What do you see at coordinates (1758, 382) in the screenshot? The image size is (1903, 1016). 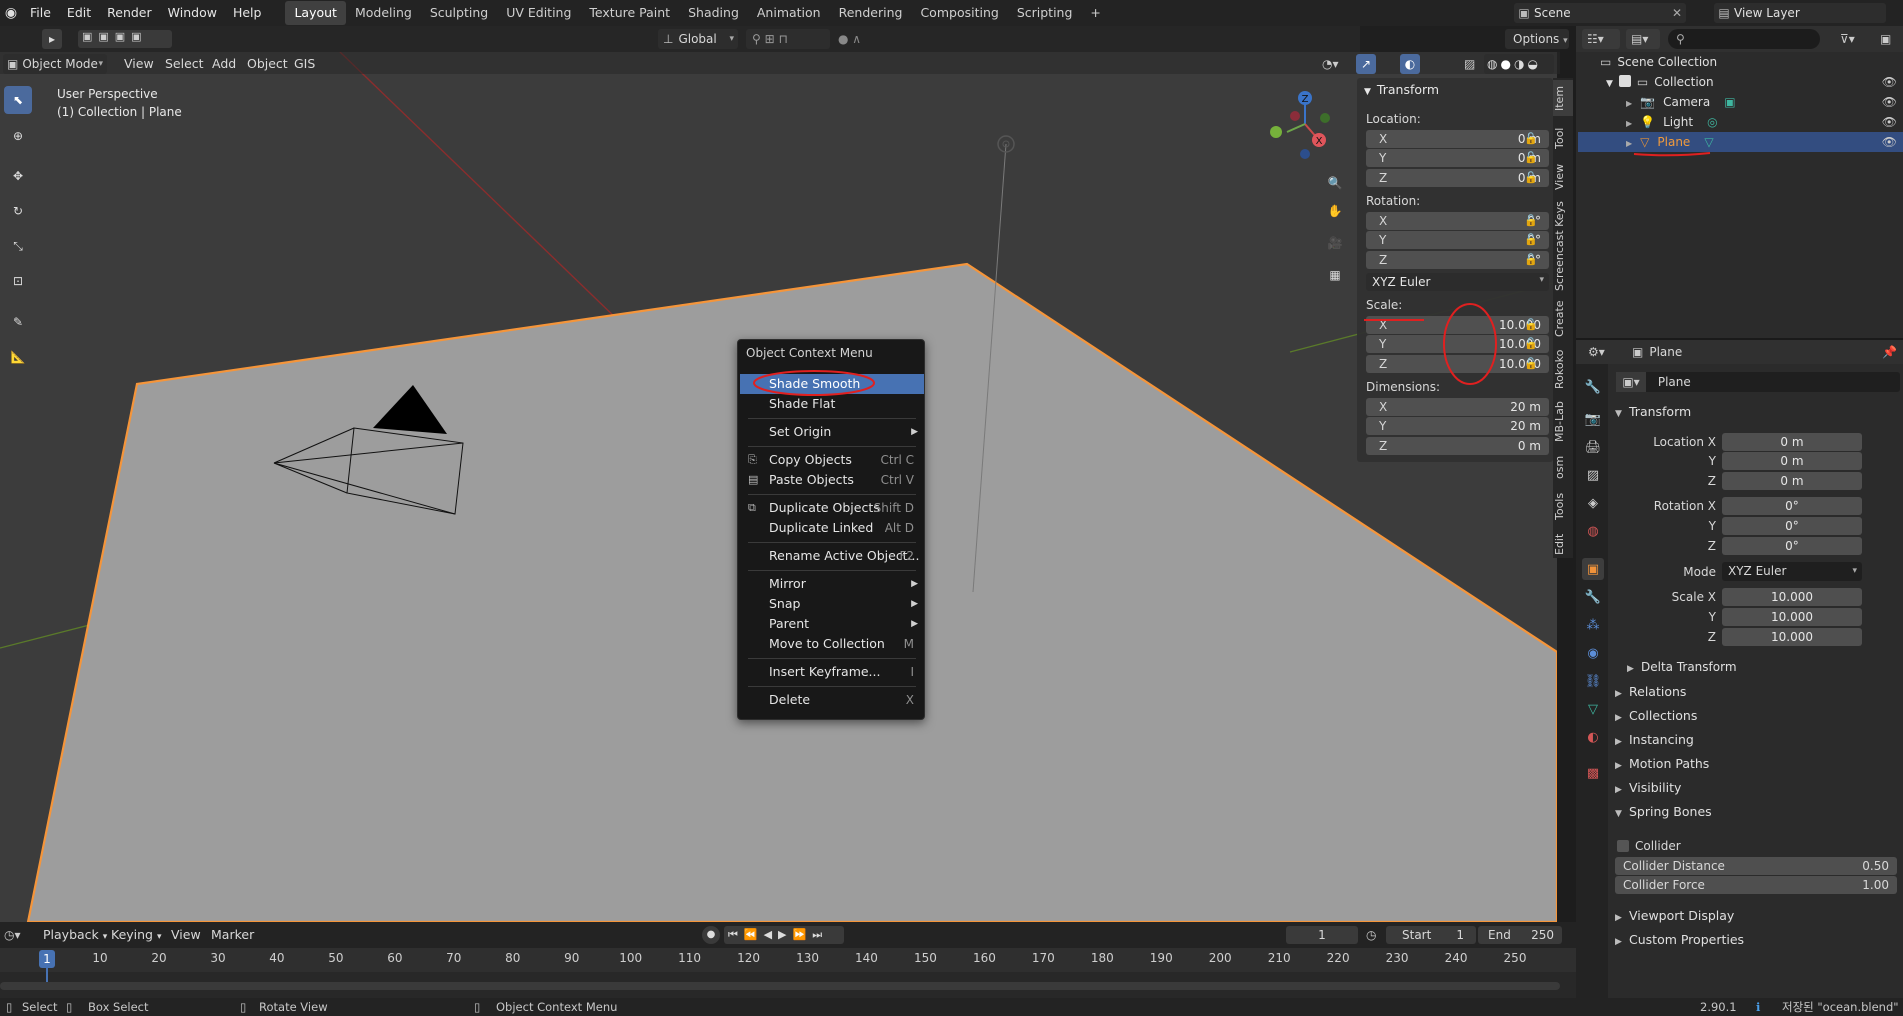 I see `object-name-field: ▣▾ Plane` at bounding box center [1758, 382].